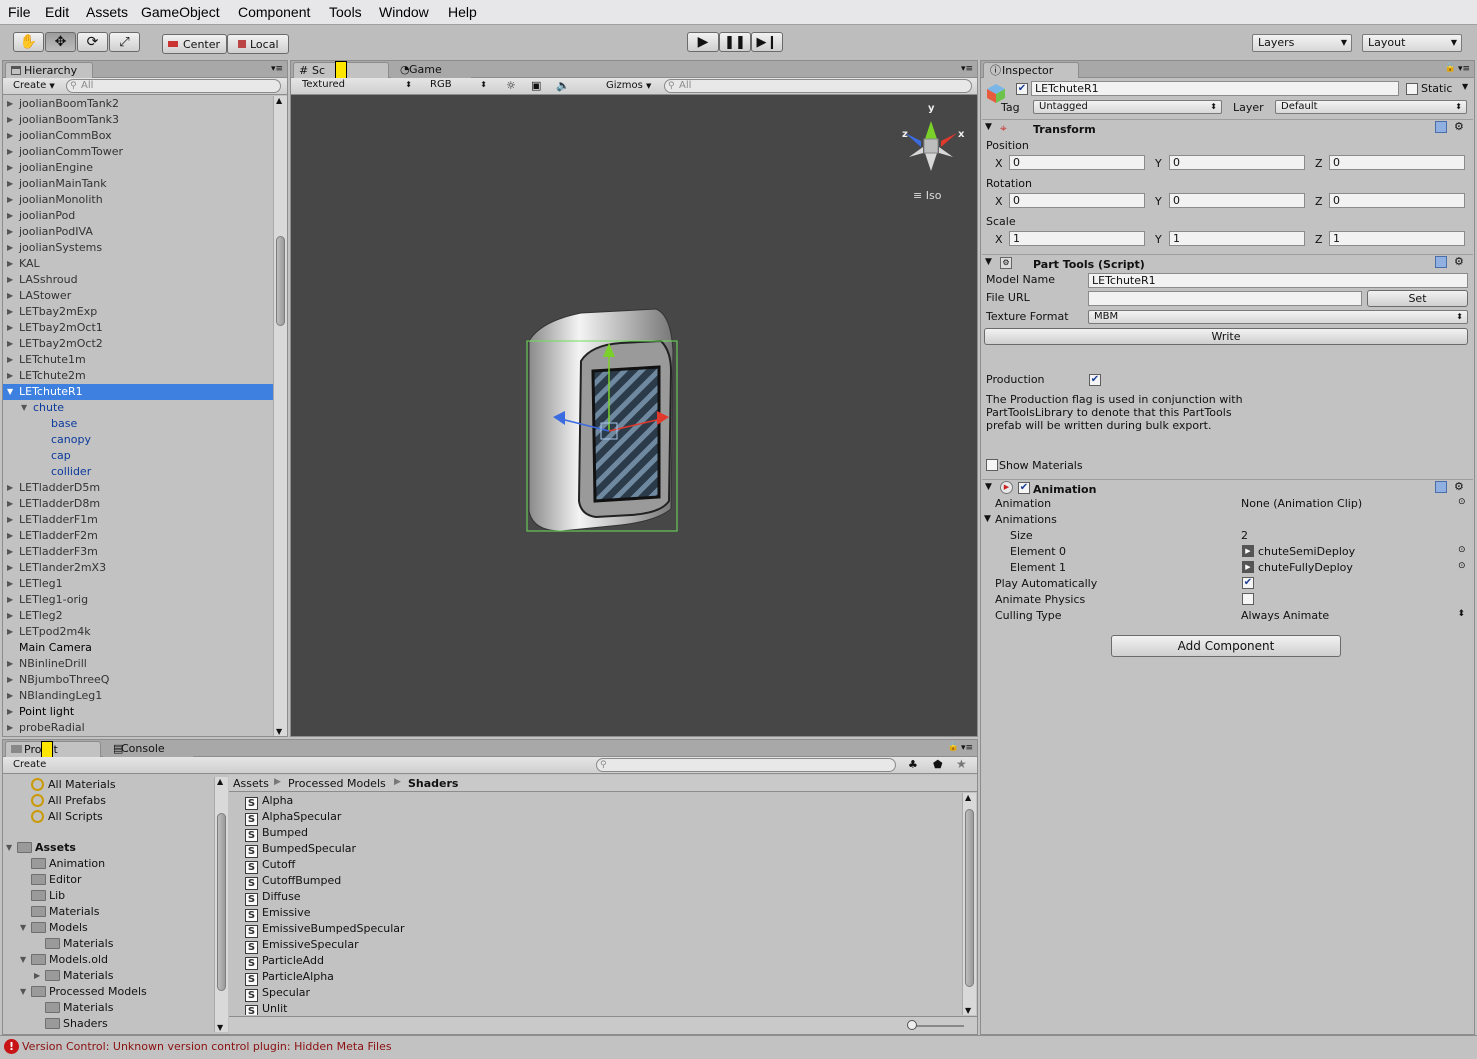 The height and width of the screenshot is (1059, 1477). Describe the element at coordinates (138, 168) in the screenshot. I see `hierarchy-item: ▶ joolianEngine` at that location.